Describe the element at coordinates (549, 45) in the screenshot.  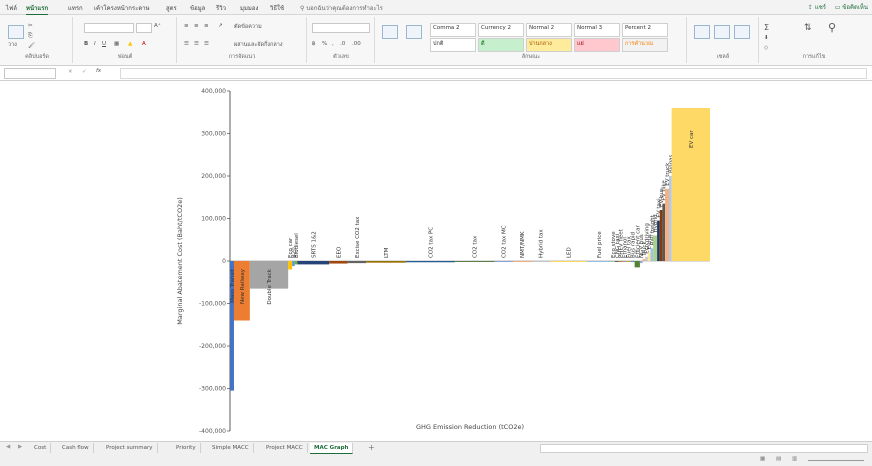
I see `style-neutral: ปานกลาง` at that location.